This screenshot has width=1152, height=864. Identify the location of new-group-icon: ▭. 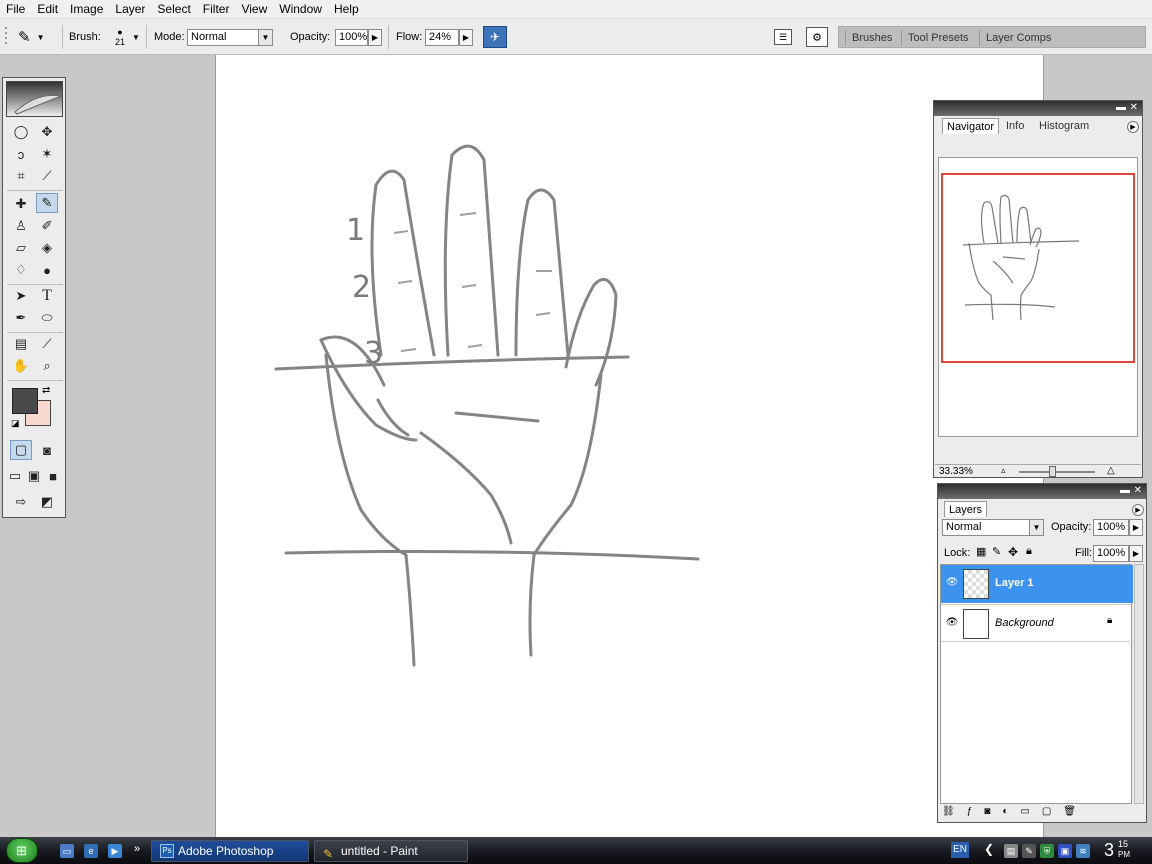
(1024, 813).